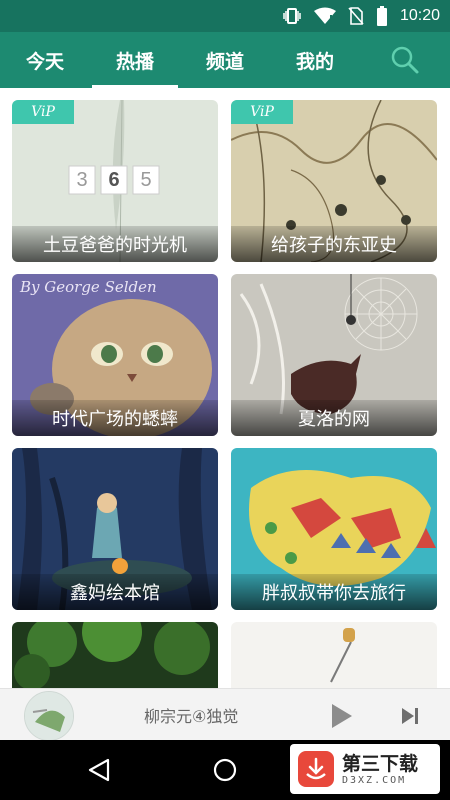 This screenshot has width=450, height=800. I want to click on tab-label: 热播, so click(134, 61).